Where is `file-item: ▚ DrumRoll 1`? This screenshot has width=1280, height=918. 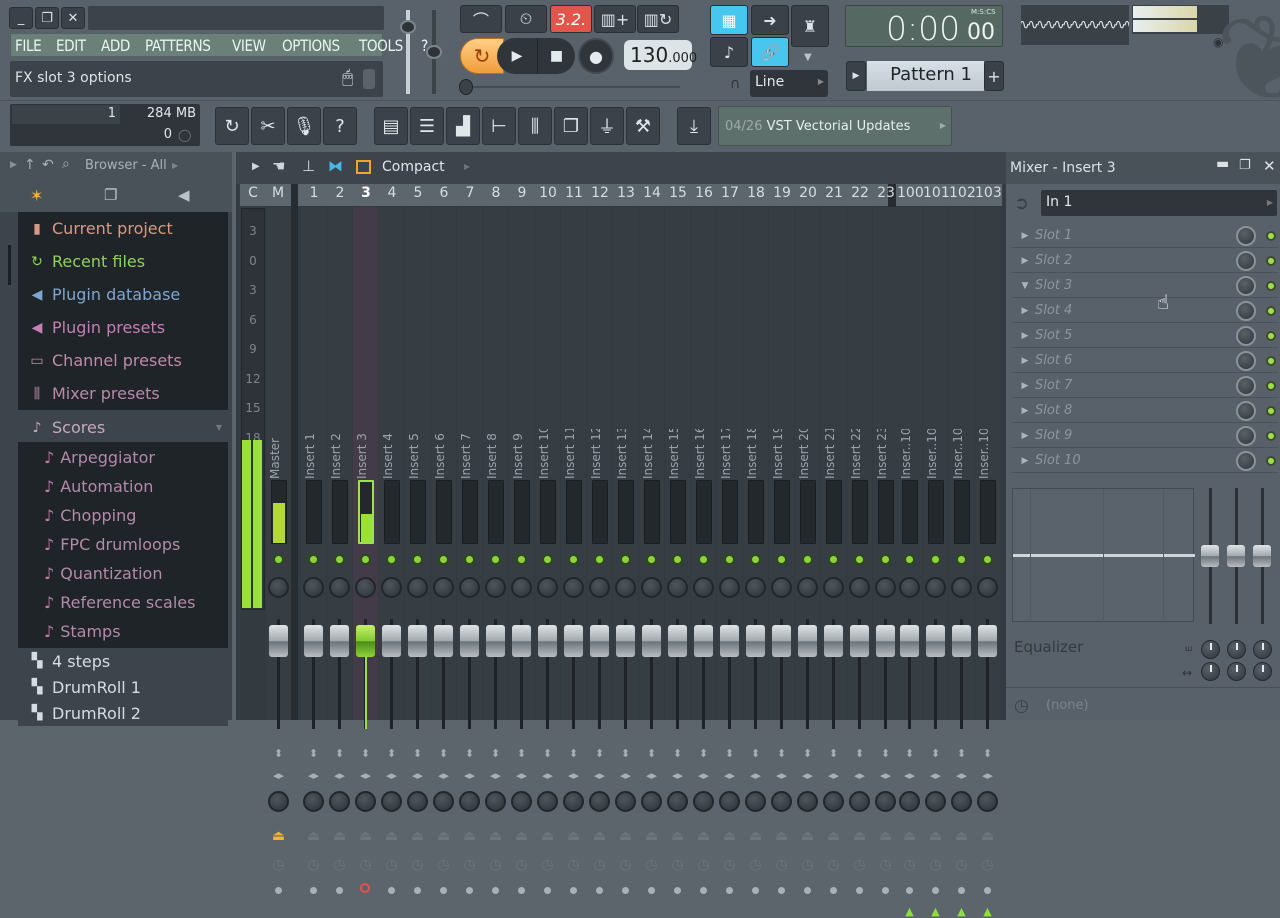
file-item: ▚ DrumRoll 1 is located at coordinates (123, 687).